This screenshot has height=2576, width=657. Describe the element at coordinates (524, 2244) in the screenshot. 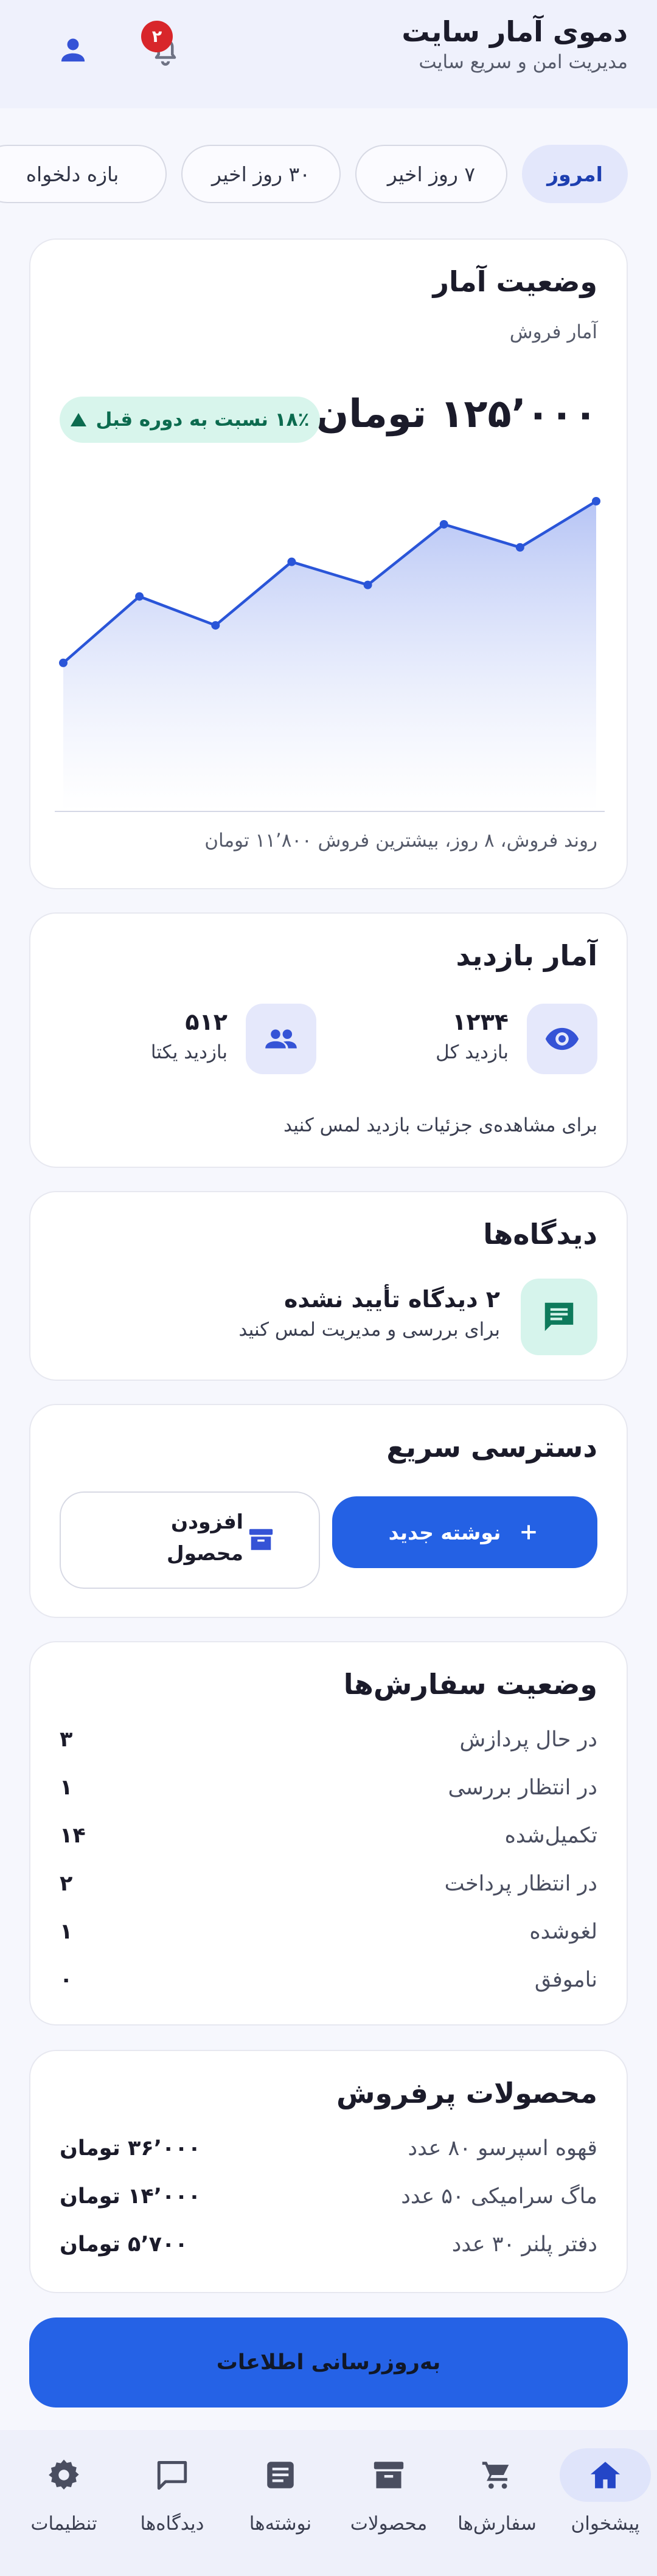

I see `product-name: دفتر پلنر ۳۰ عدد` at that location.